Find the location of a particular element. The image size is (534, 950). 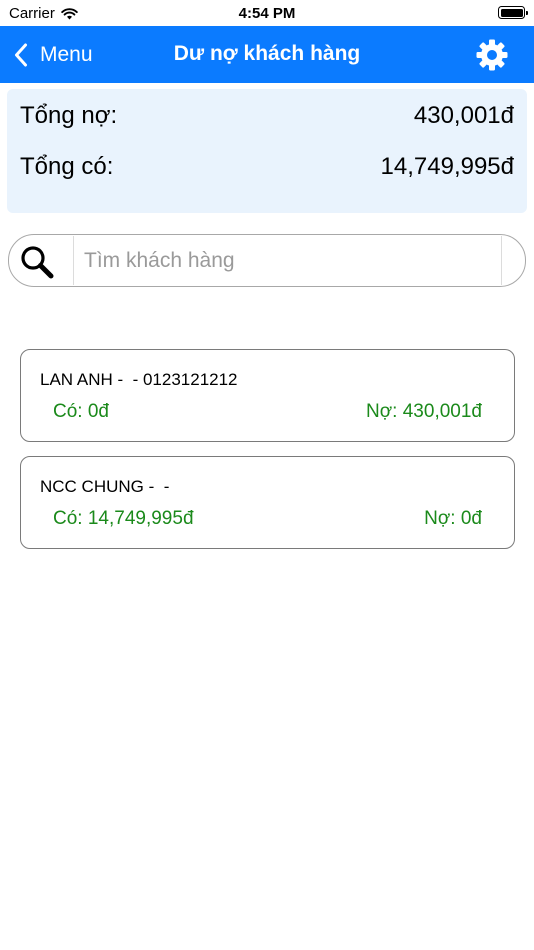

clock: 4:54 PM is located at coordinates (267, 13).